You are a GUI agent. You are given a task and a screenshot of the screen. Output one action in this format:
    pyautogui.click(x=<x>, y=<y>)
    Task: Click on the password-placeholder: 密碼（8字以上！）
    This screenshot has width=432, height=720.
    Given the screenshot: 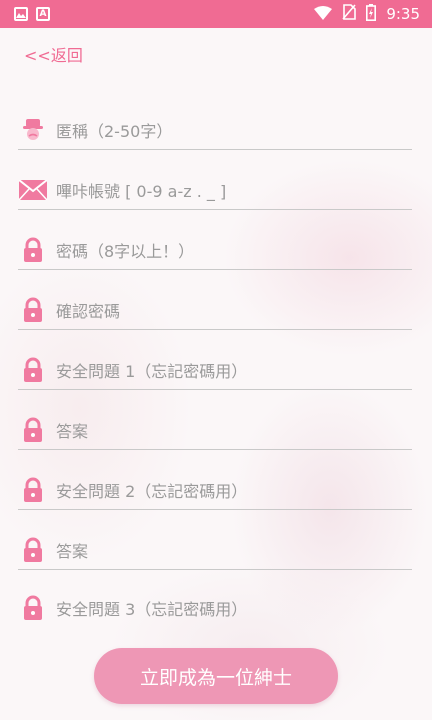 What is the action you would take?
    pyautogui.click(x=125, y=251)
    